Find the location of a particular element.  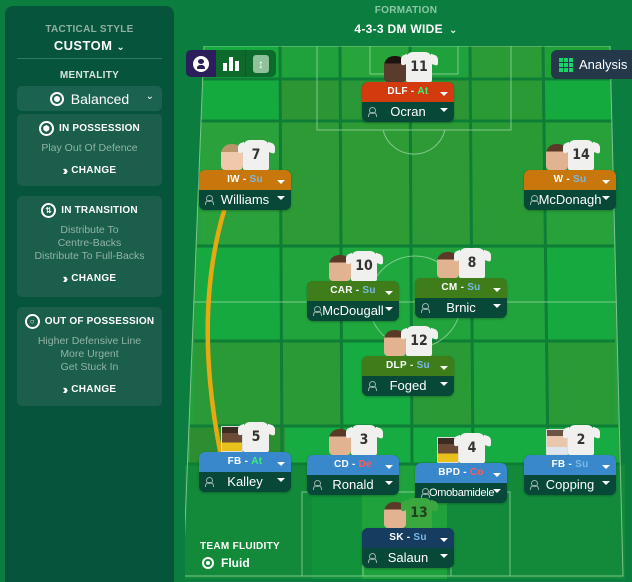

out-of-possession-change-button: ›› CHANGE is located at coordinates (89, 389).